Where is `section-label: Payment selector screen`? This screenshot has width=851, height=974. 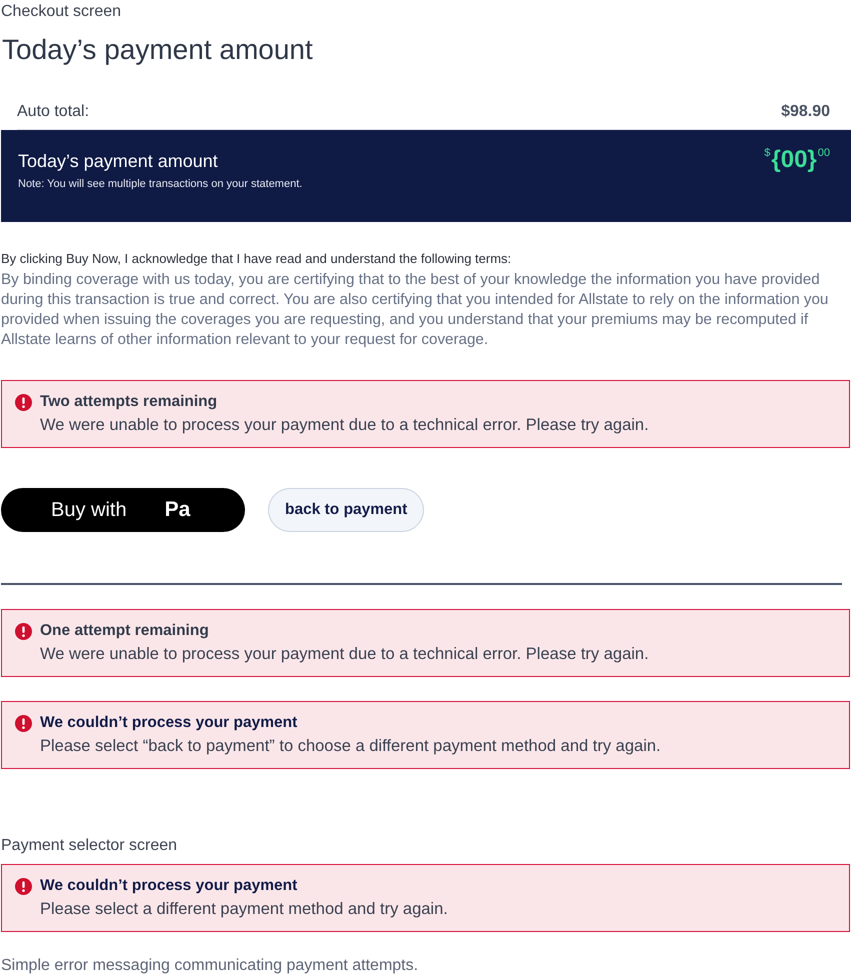
section-label: Payment selector screen is located at coordinates (89, 846).